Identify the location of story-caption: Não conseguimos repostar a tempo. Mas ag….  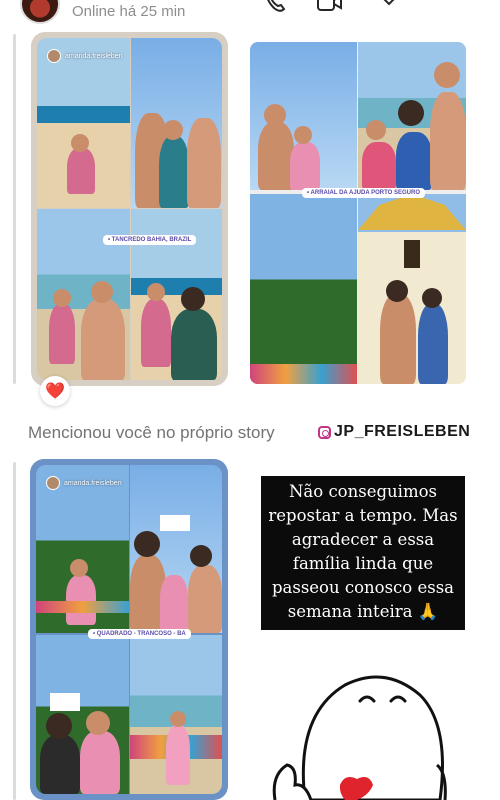
(363, 553).